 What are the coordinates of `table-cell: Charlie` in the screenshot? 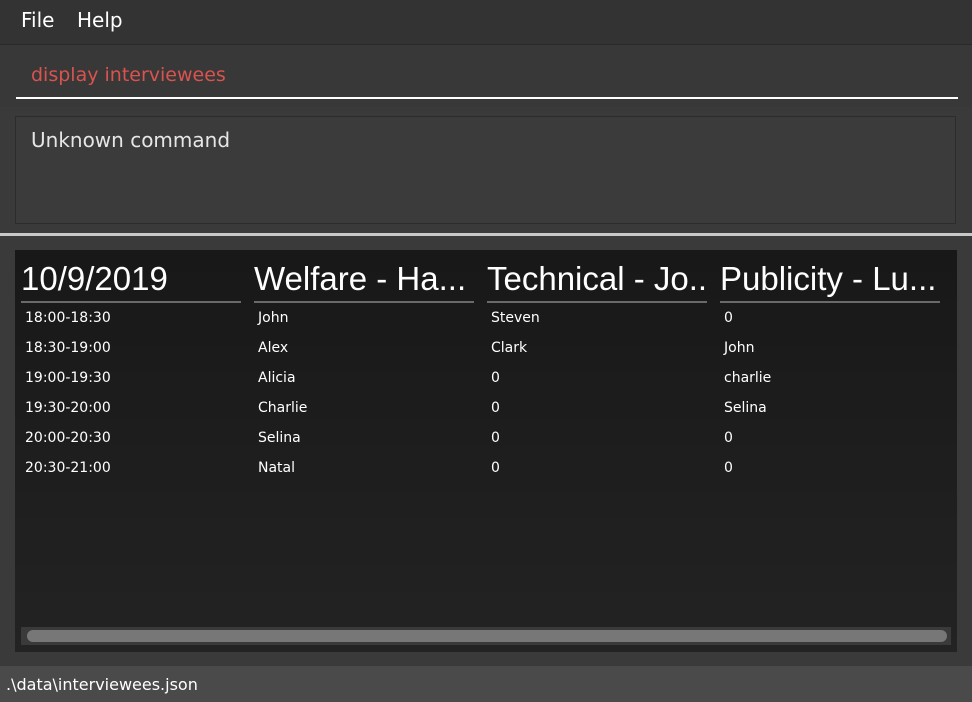 It's located at (283, 408).